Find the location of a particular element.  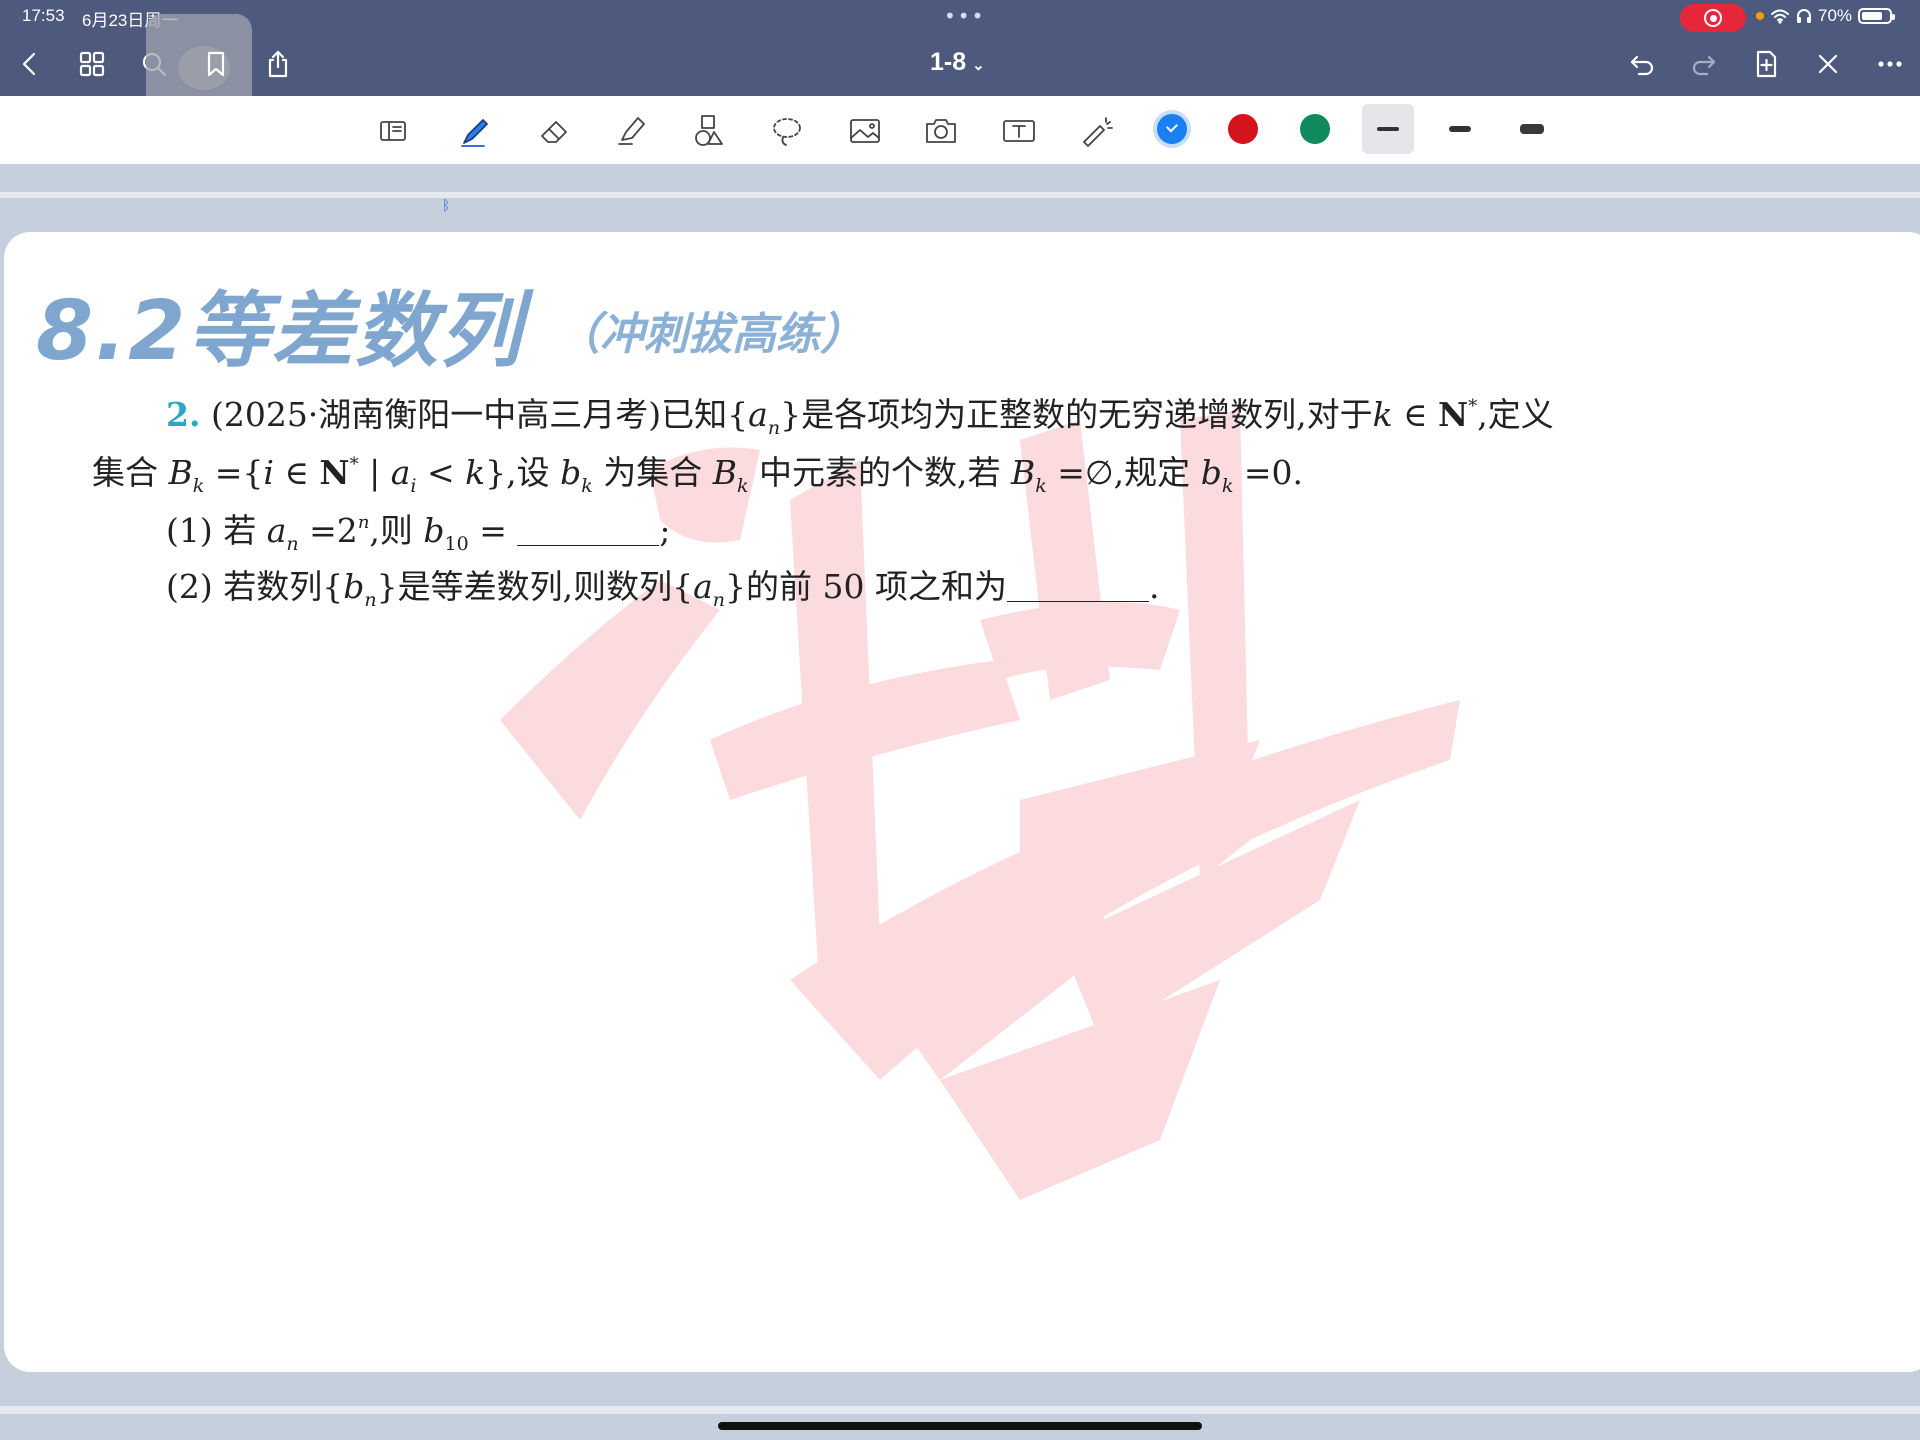

eraser-tool is located at coordinates (555, 131).